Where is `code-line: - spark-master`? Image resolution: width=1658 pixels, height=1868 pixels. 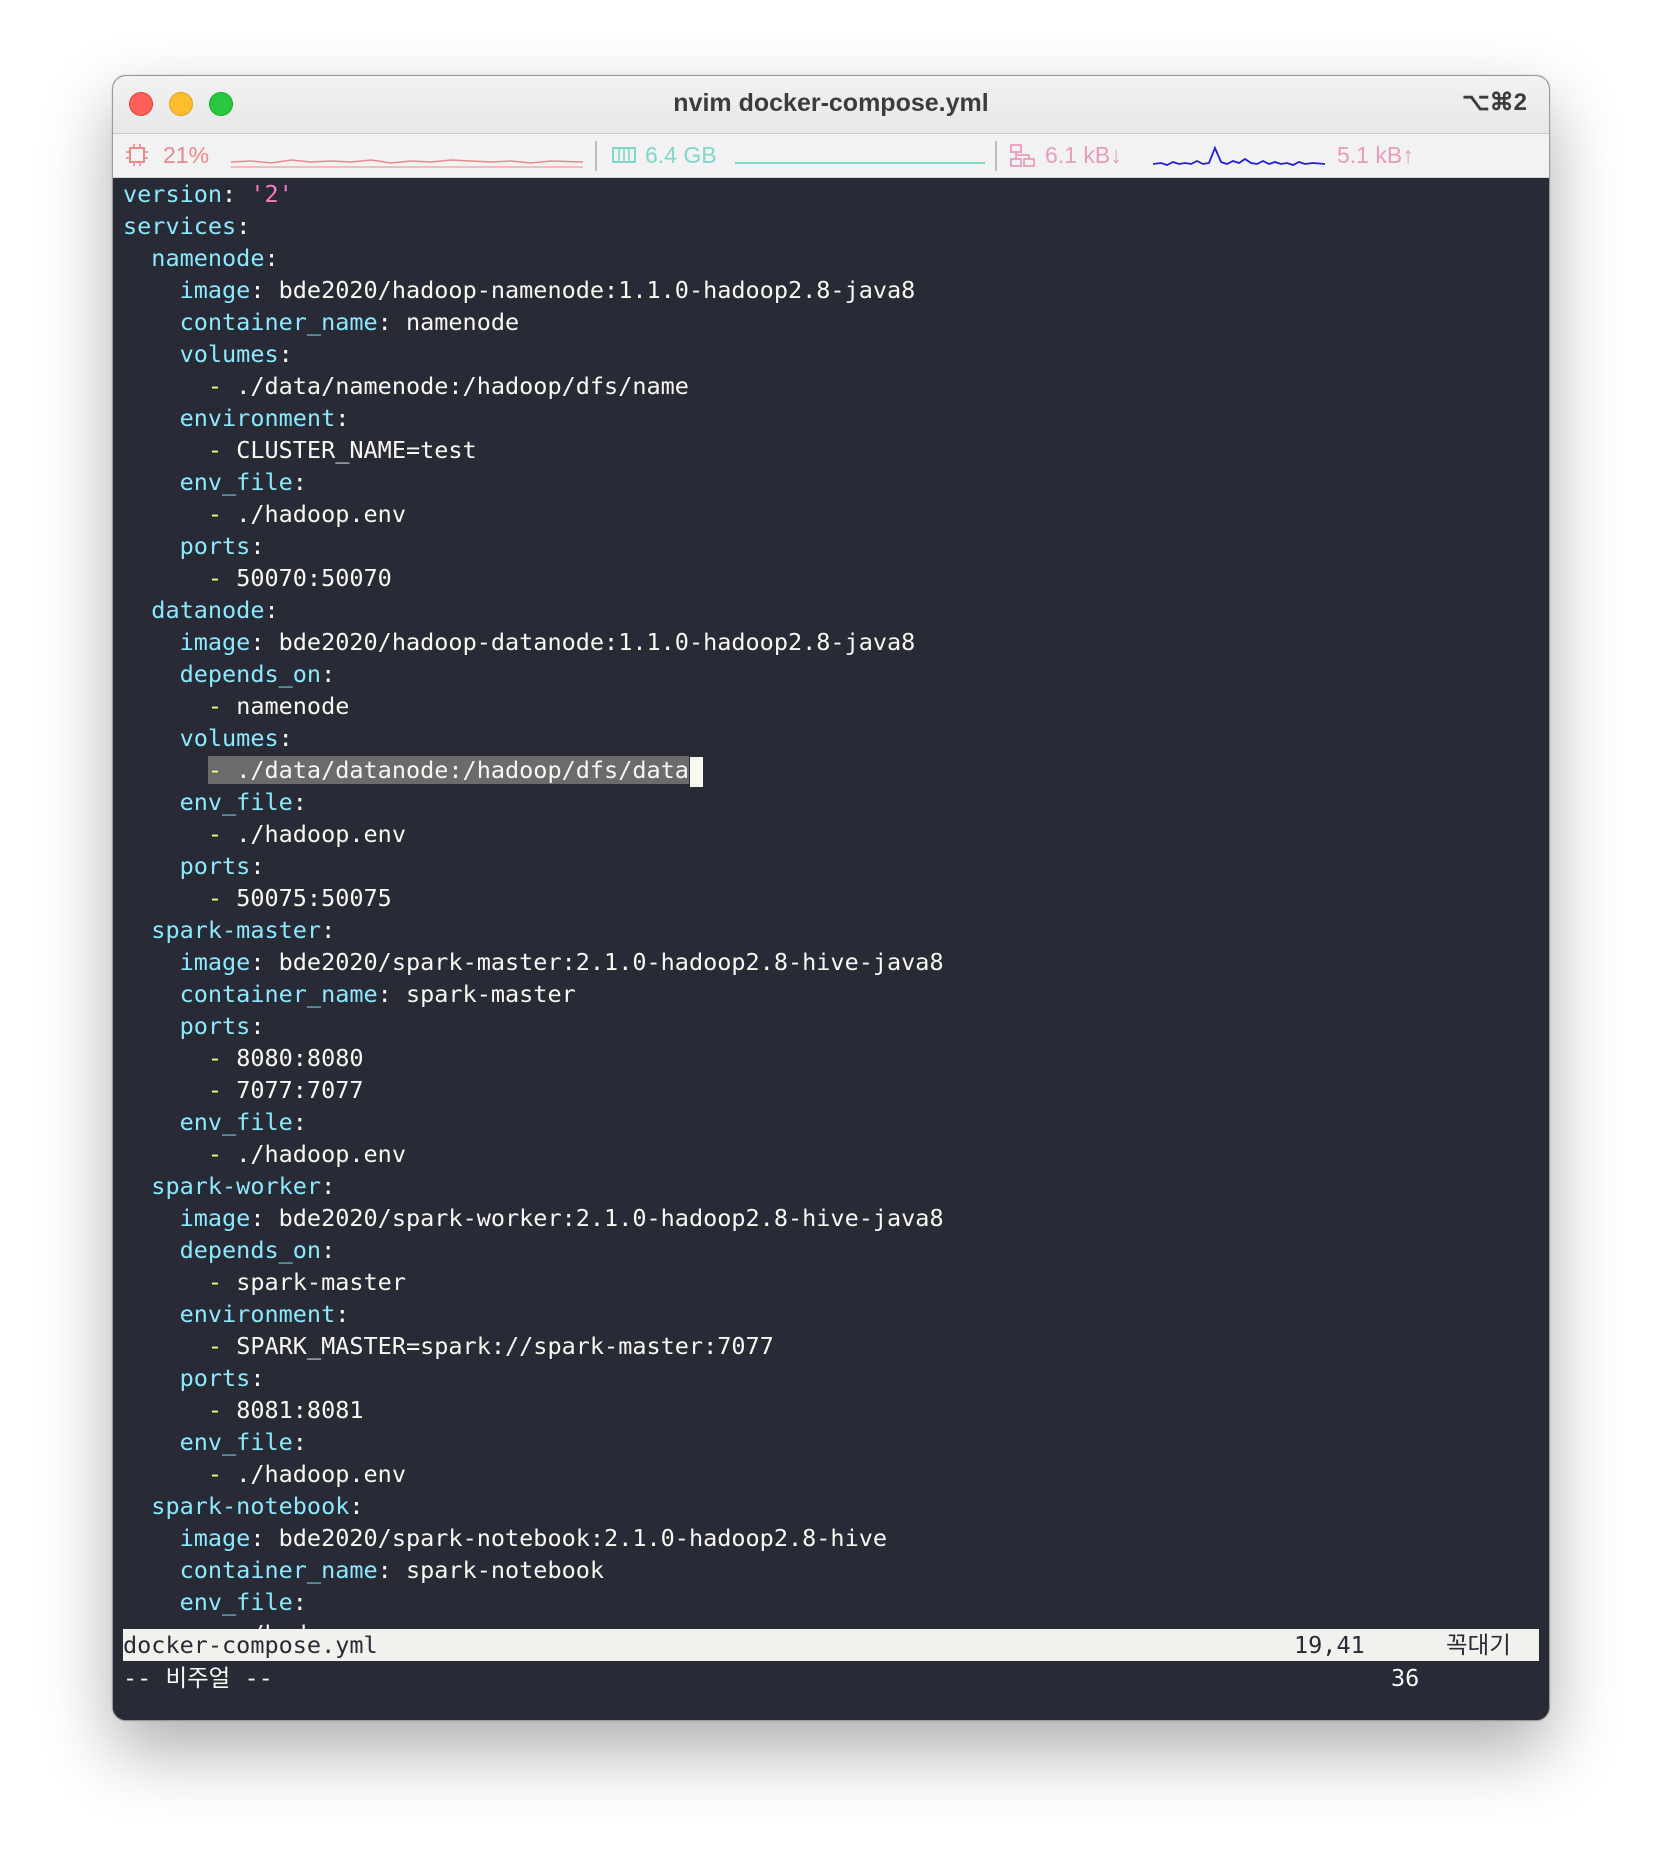
code-line: - spark-master is located at coordinates (831, 1282).